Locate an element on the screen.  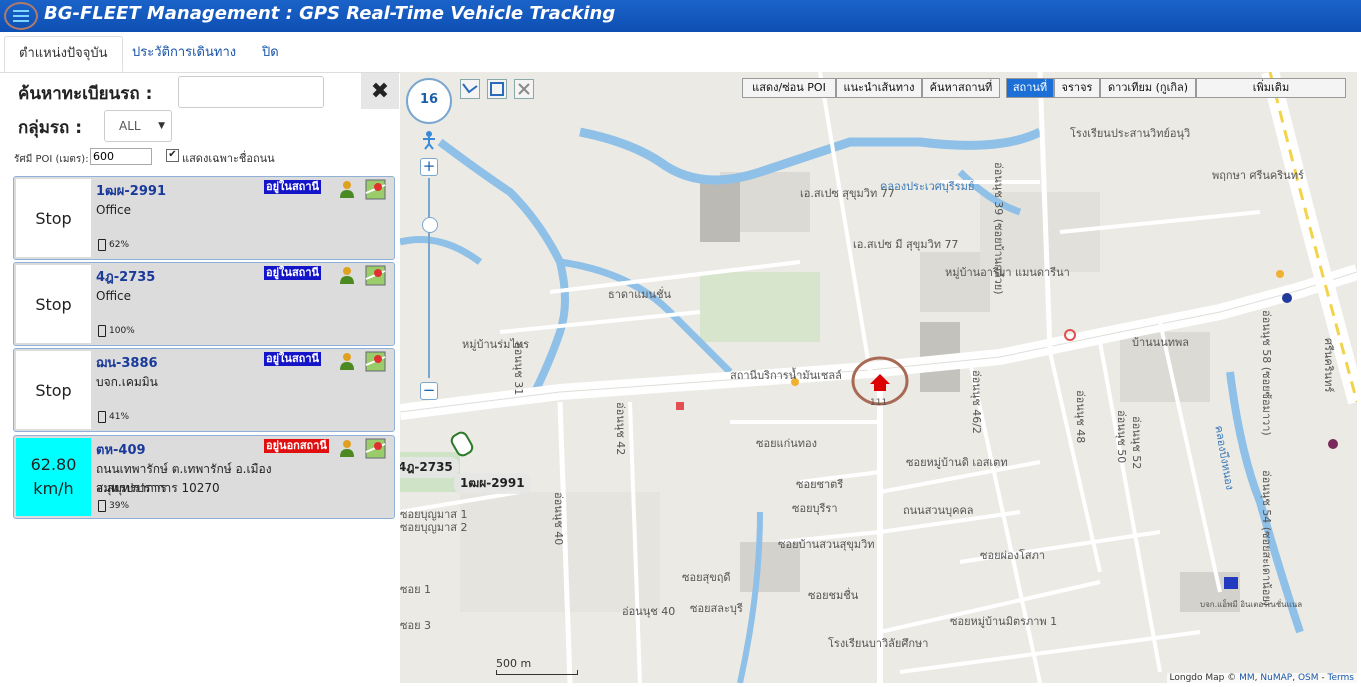
fuel-value: 62% is located at coordinates (119, 245).